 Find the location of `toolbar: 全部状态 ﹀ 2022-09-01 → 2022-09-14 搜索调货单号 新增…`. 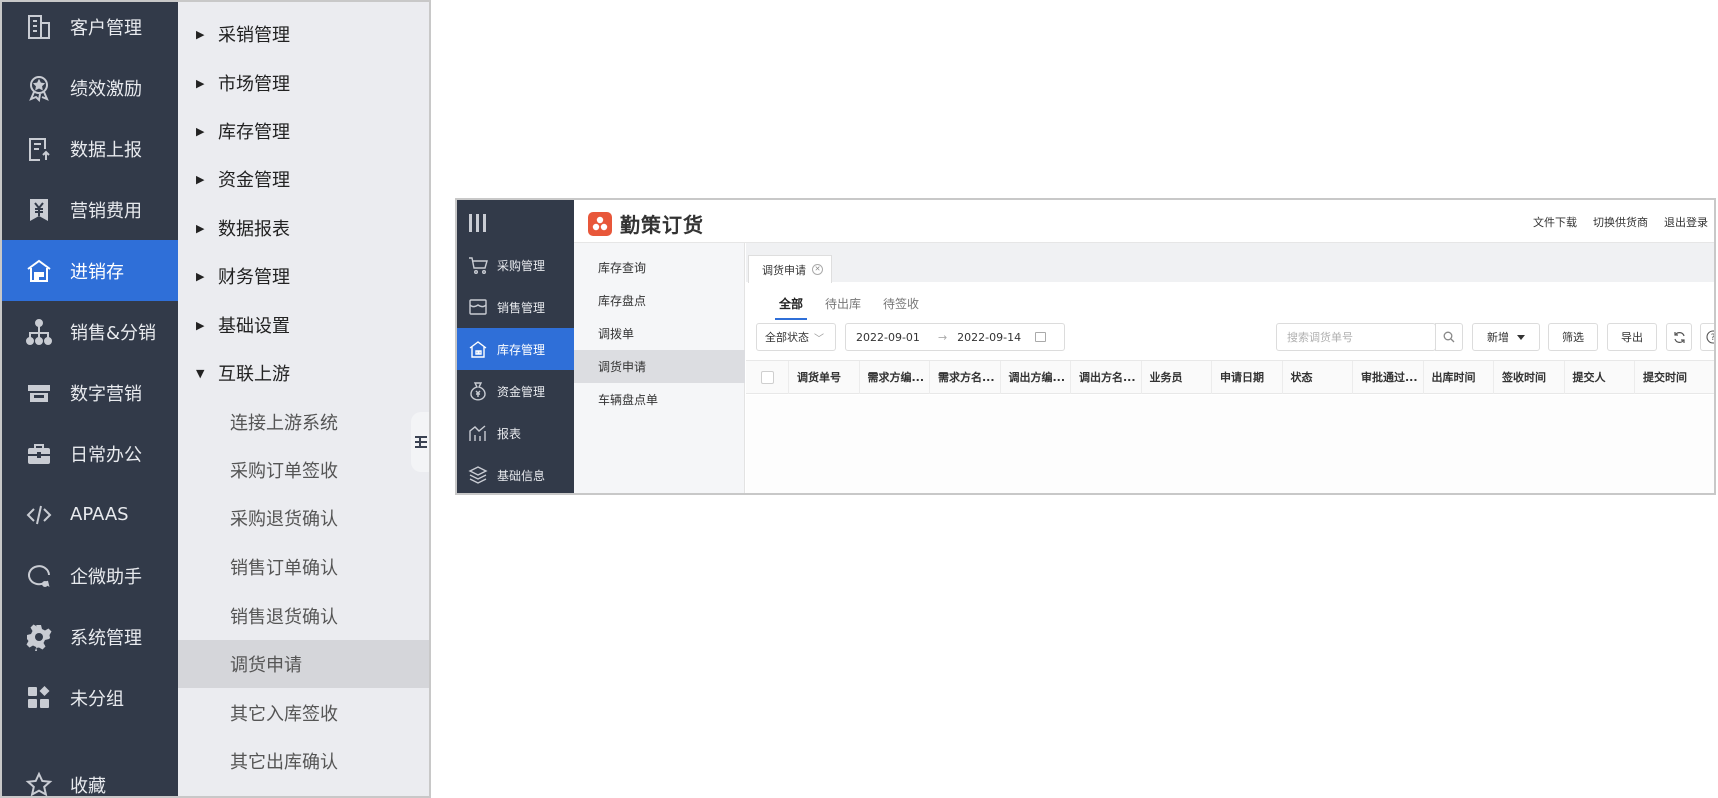

toolbar: 全部状态 ﹀ 2022-09-01 → 2022-09-14 搜索调货单号 新增… is located at coordinates (1235, 337).